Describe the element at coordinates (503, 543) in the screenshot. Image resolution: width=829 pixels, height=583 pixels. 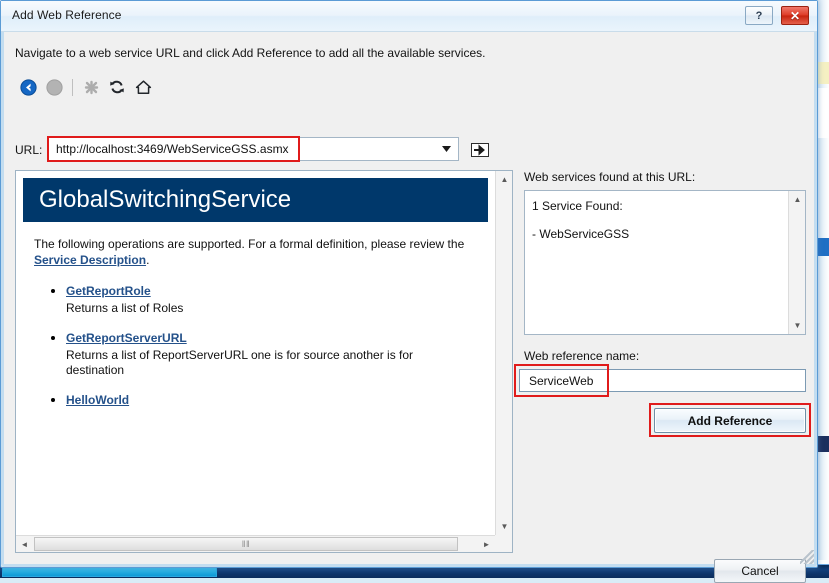
I see `scrollbar-corner` at that location.